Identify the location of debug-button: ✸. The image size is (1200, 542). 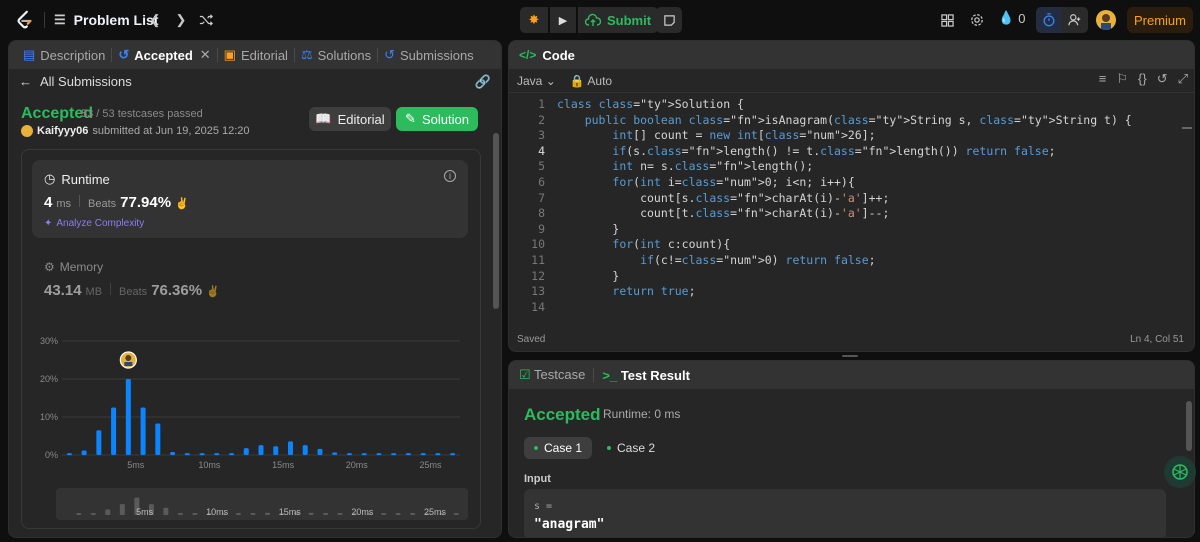
(534, 20).